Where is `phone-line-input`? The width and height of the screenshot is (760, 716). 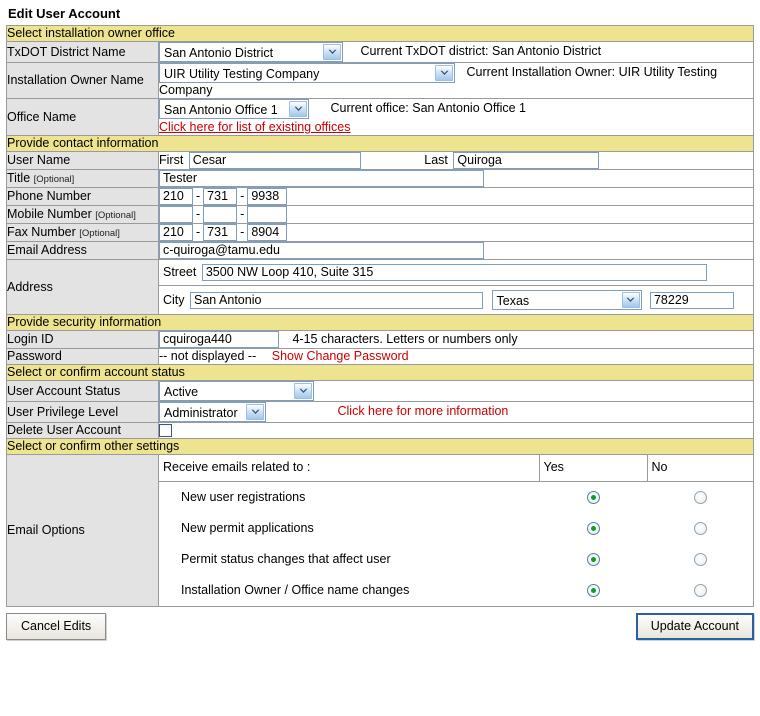
phone-line-input is located at coordinates (267, 196).